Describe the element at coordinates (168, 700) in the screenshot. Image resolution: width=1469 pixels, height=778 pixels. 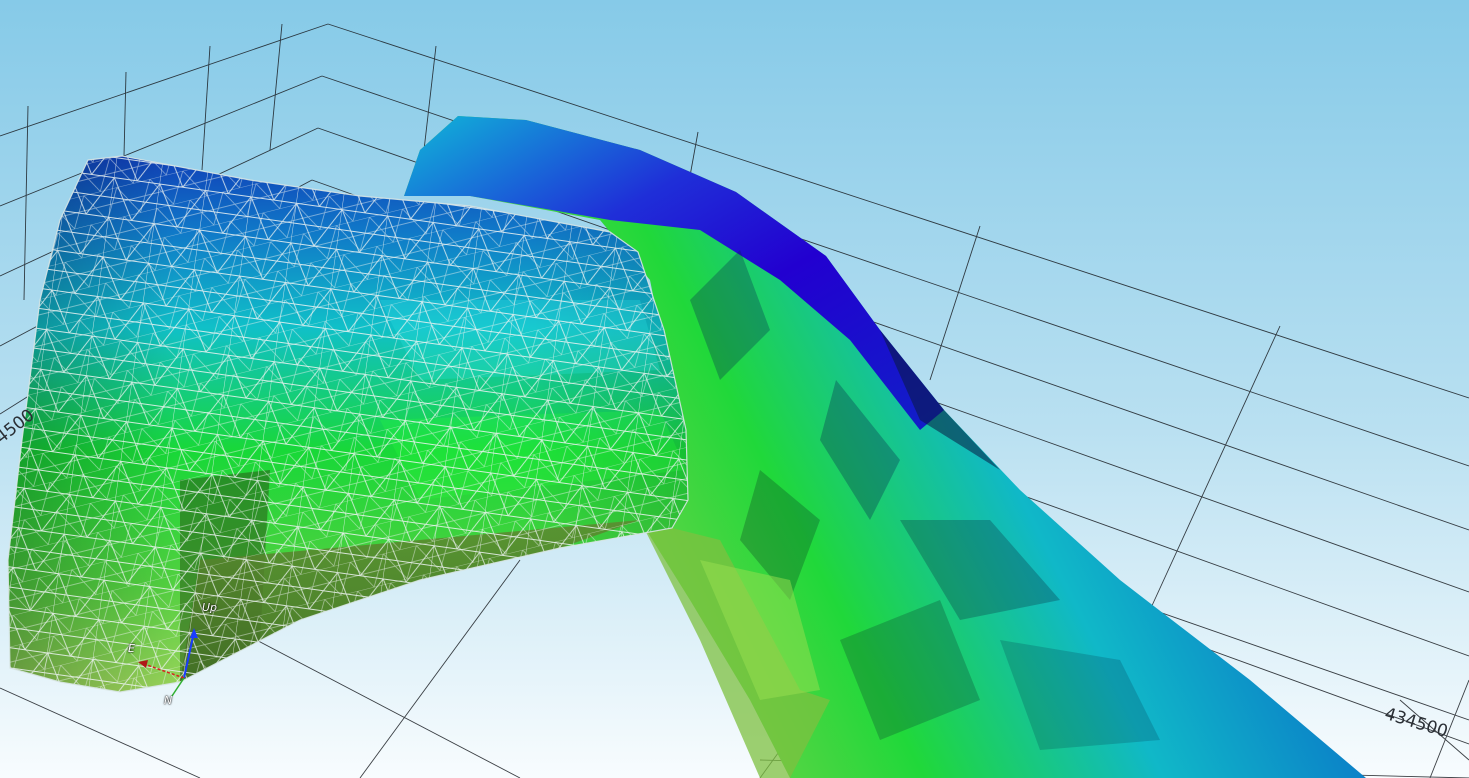
I see `north-axis-label: N` at that location.